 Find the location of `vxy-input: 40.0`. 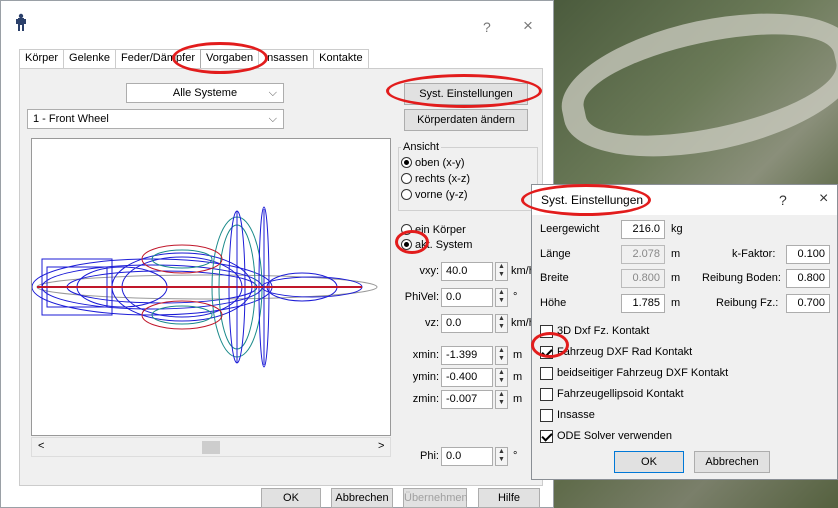

vxy-input: 40.0 is located at coordinates (467, 271).